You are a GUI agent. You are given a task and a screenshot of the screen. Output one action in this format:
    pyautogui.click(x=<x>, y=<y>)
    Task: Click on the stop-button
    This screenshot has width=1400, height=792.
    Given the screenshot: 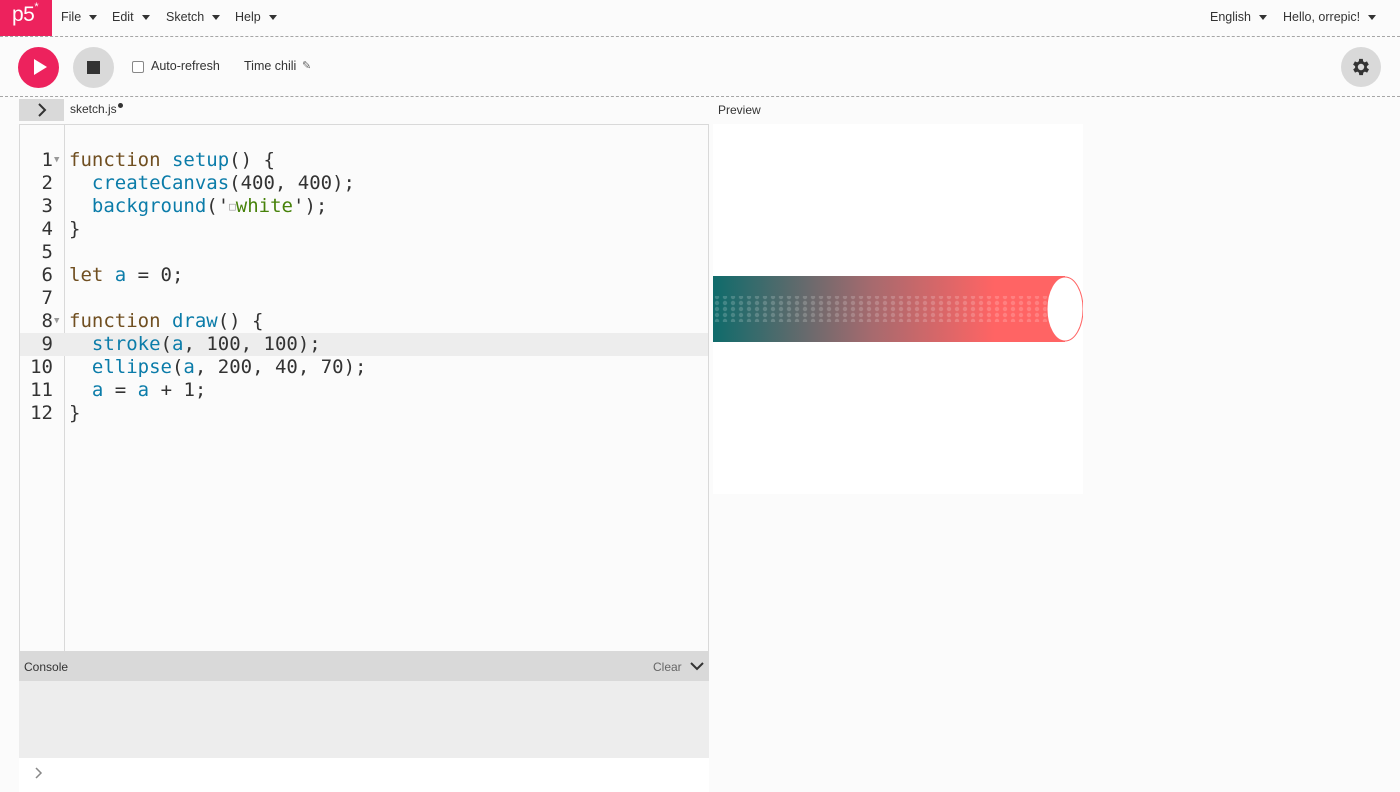 What is the action you would take?
    pyautogui.click(x=93, y=67)
    